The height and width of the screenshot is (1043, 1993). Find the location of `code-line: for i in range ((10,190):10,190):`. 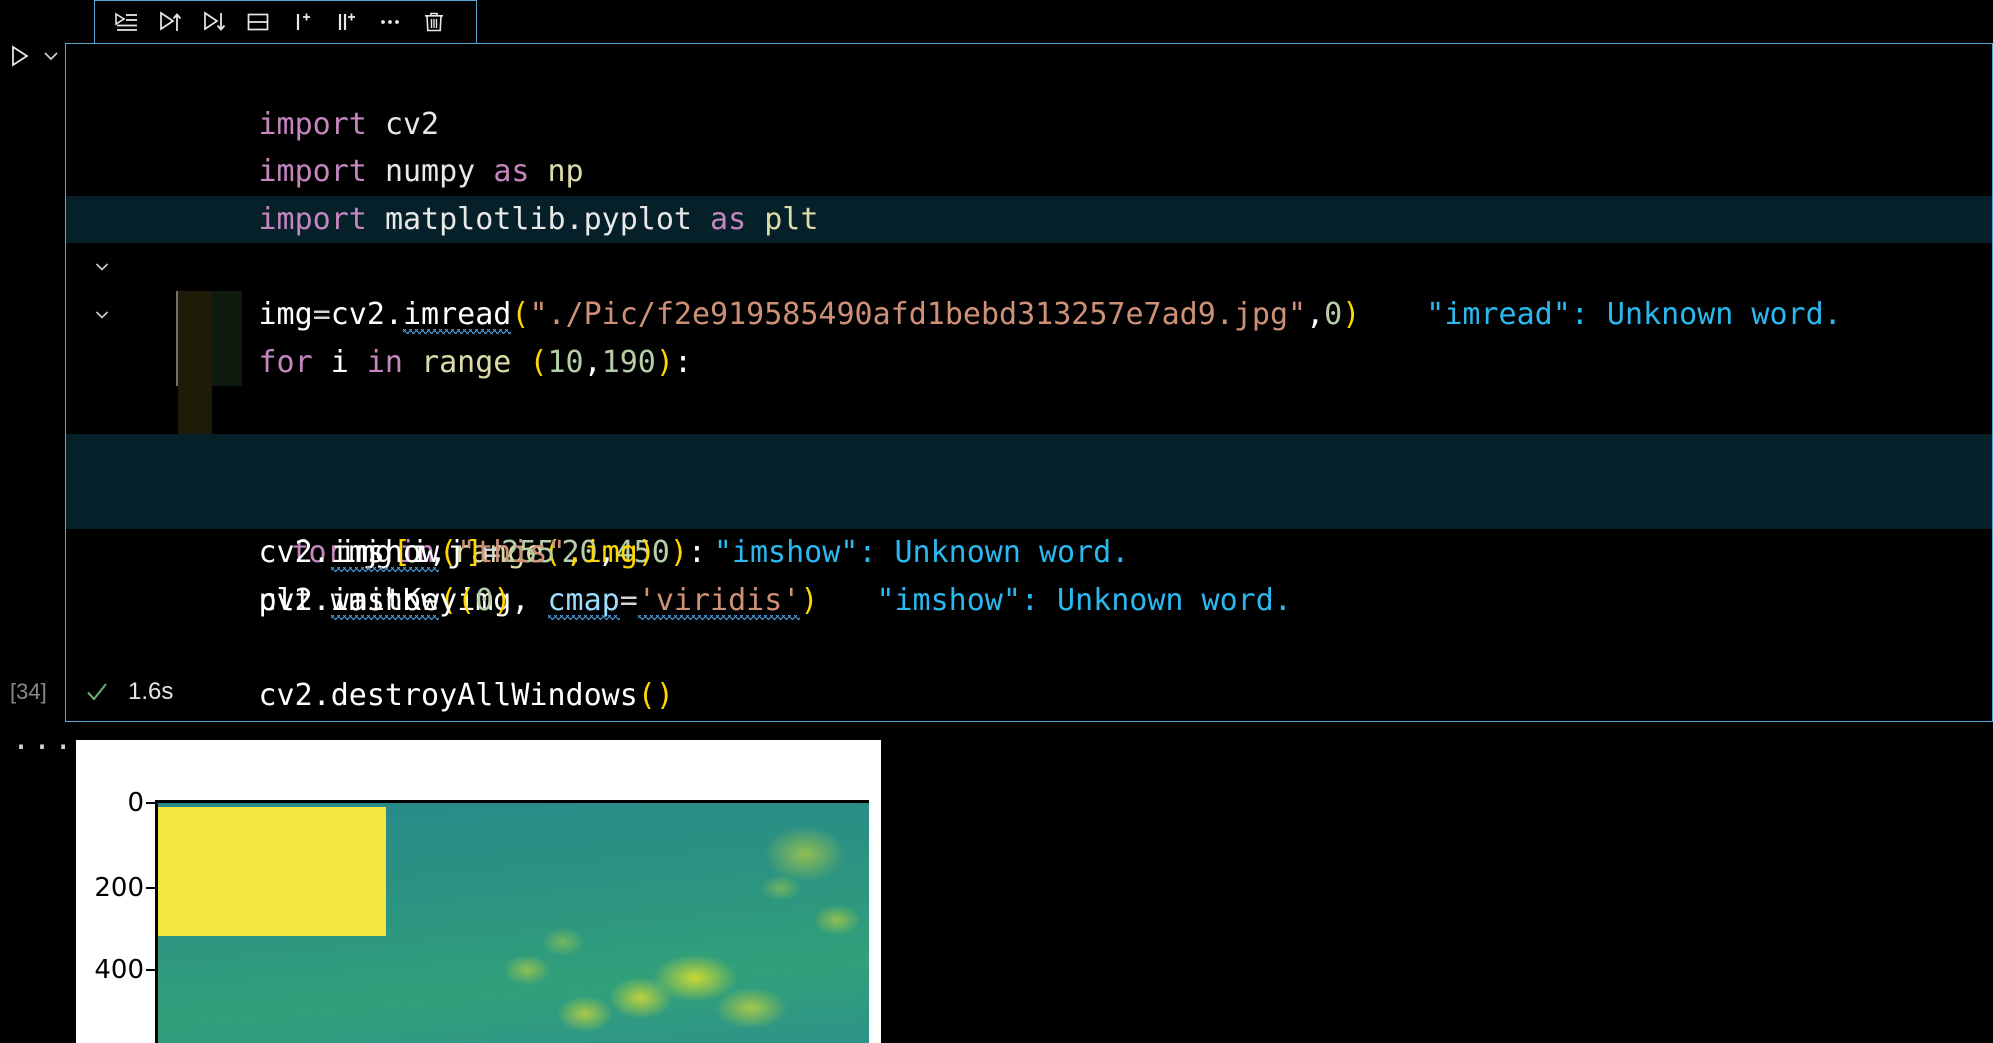

code-line: for i in range ((10,190):10,190): is located at coordinates (1029, 311).